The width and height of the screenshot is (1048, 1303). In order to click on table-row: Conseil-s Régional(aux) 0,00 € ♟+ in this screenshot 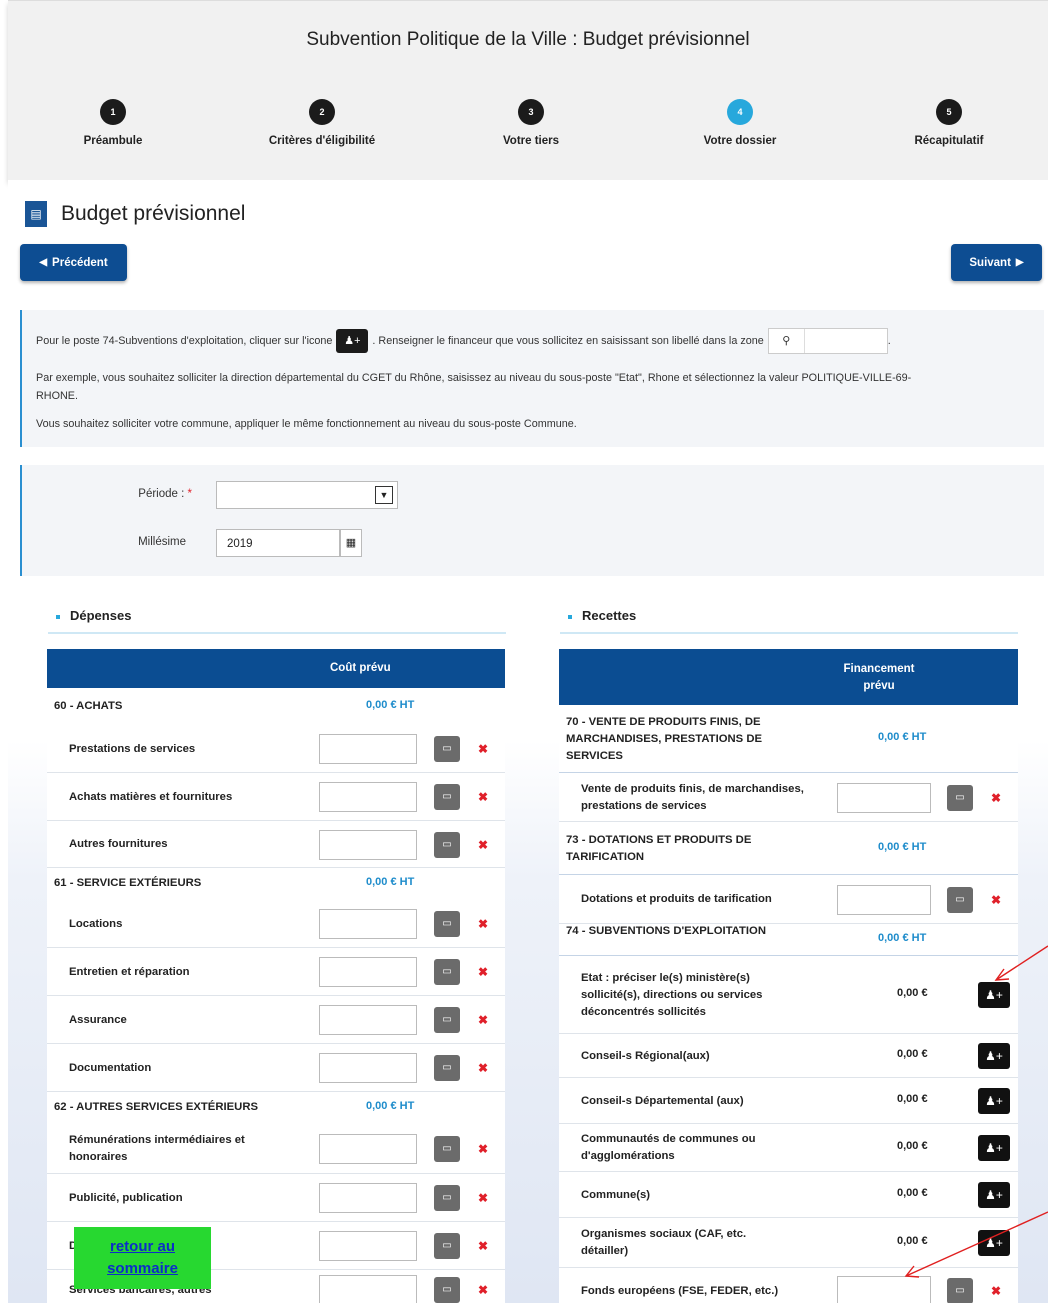, I will do `click(788, 1056)`.